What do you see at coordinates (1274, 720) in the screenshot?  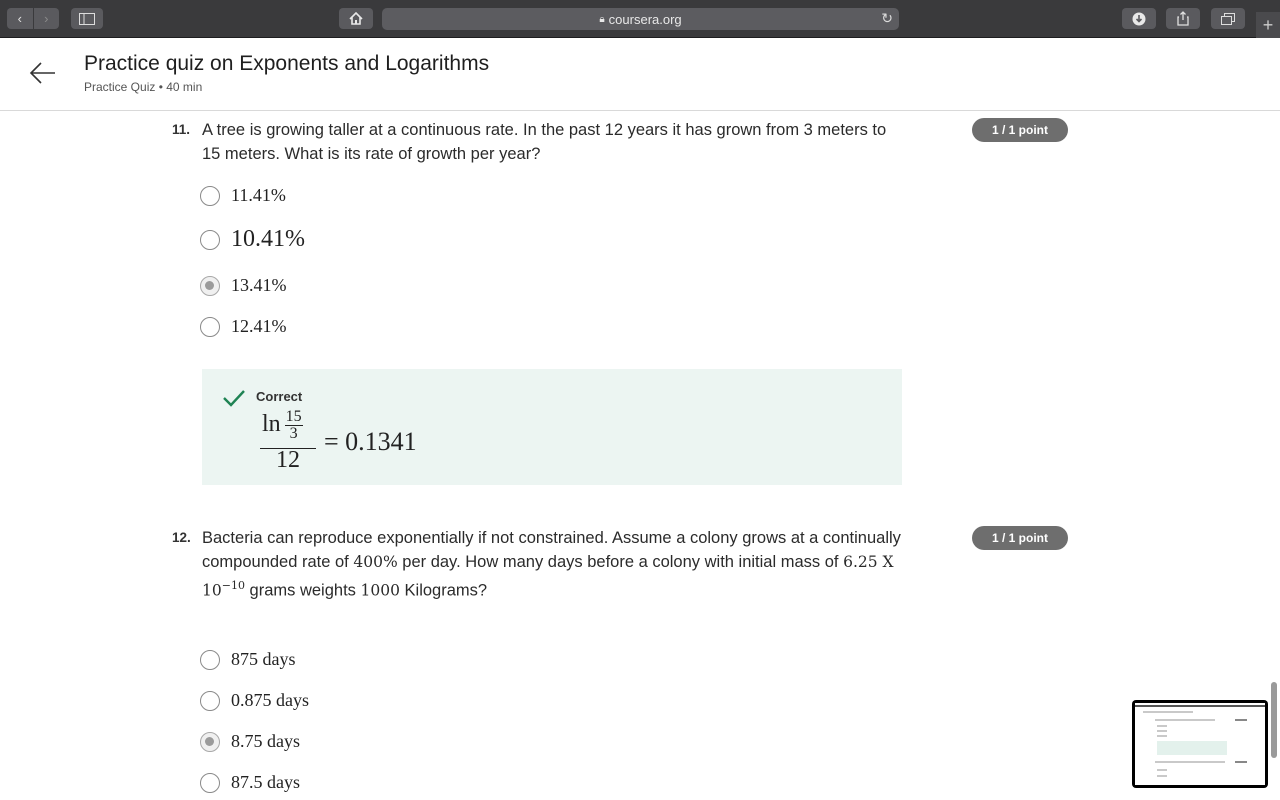 I see `page-scrollbar` at bounding box center [1274, 720].